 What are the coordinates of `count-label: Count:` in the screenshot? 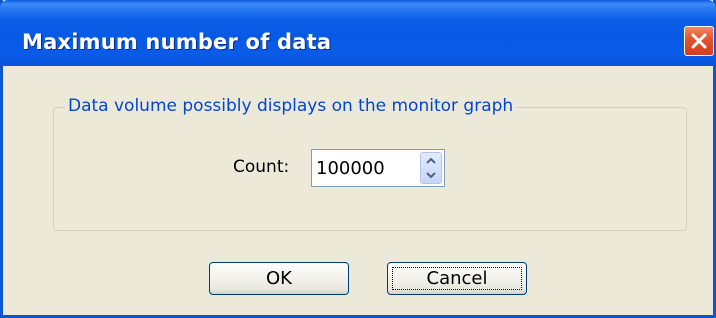 It's located at (261, 167).